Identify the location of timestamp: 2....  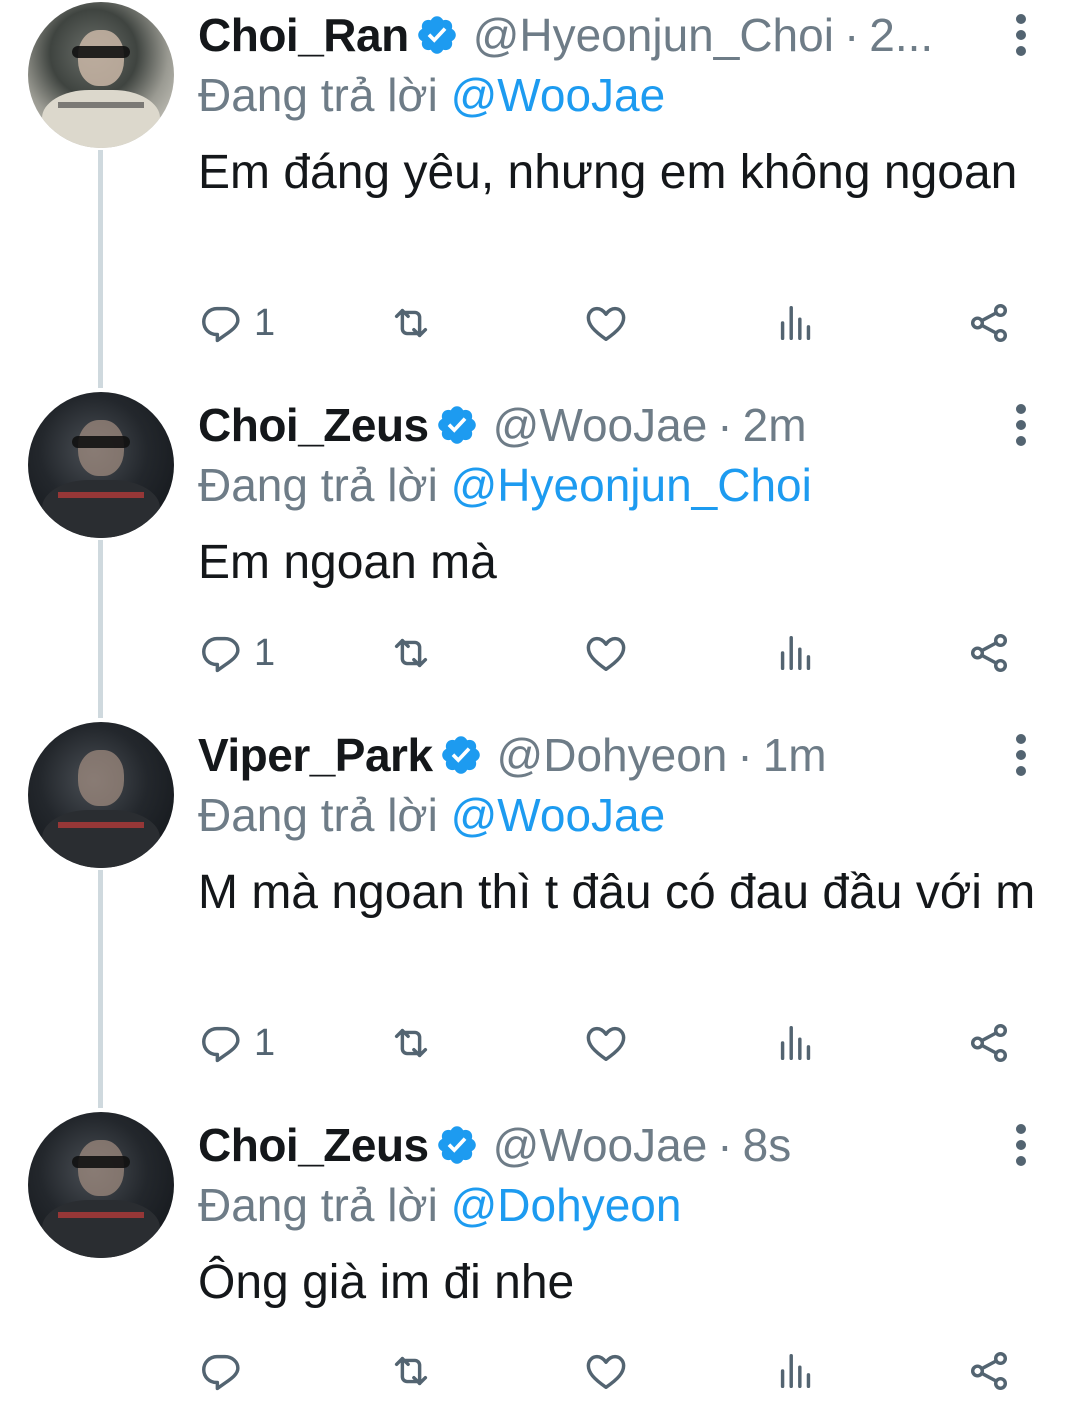
(901, 35).